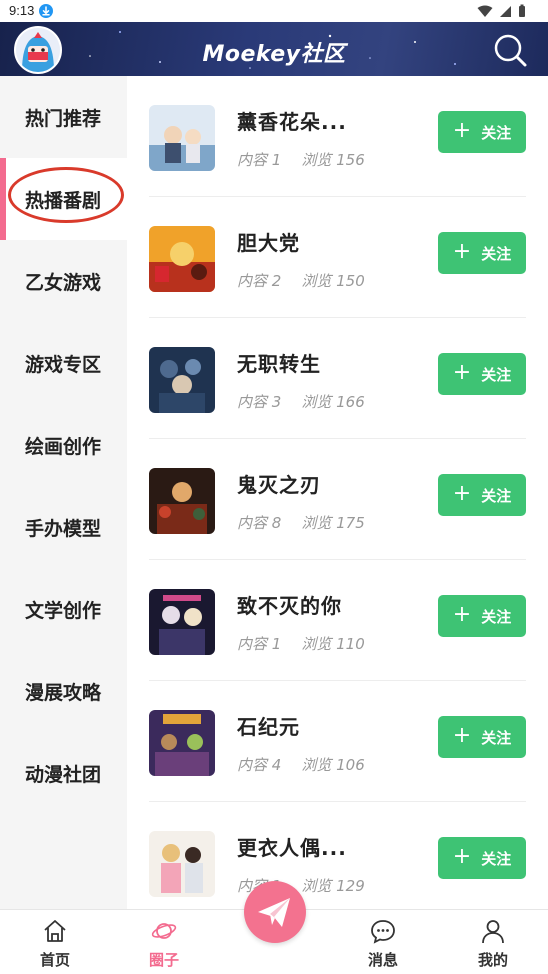 The image size is (548, 974). What do you see at coordinates (259, 523) in the screenshot?
I see `content-count: 内容 8` at bounding box center [259, 523].